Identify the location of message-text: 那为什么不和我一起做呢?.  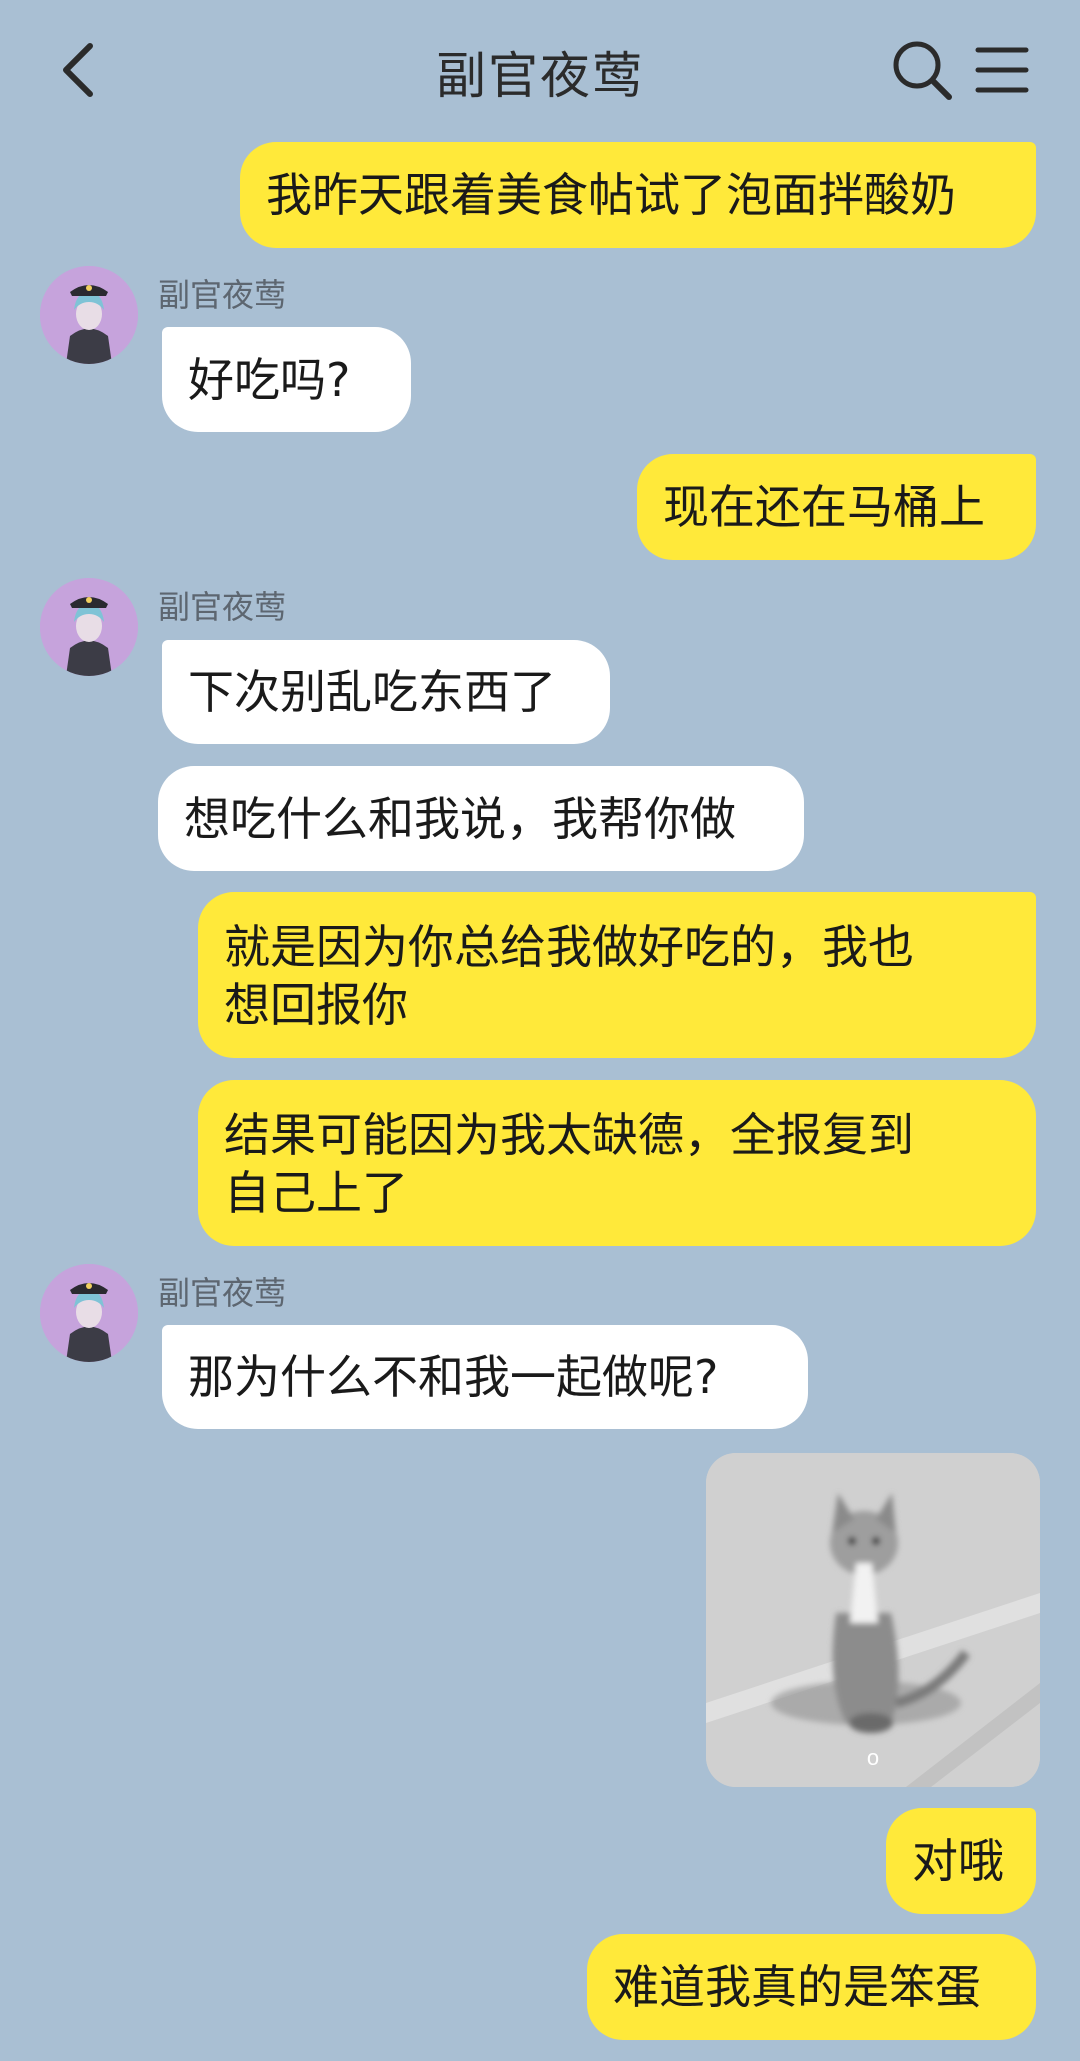
(453, 1377).